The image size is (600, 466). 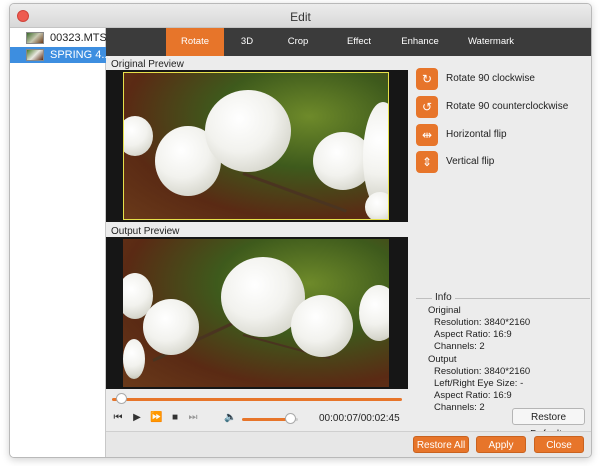 I want to click on output-resolution: Resolution: 3840*2160, so click(x=482, y=371).